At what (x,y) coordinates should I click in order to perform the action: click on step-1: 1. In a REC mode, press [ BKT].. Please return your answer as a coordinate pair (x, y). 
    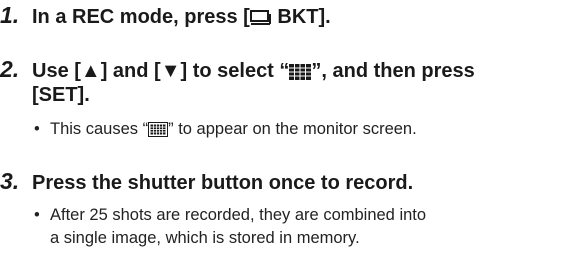
    Looking at the image, I should click on (165, 16).